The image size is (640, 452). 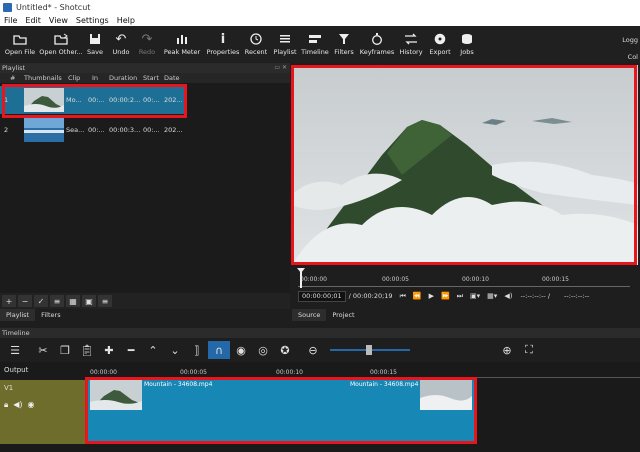 I want to click on undo-button: ↶ Undo, so click(x=121, y=44).